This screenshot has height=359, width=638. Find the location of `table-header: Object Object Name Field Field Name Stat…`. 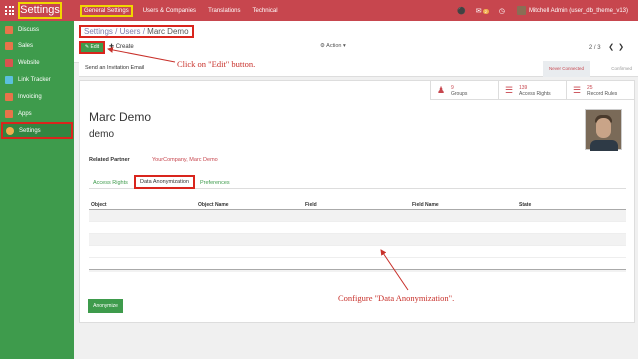

table-header: Object Object Name Field Field Name Stat… is located at coordinates (357, 205).